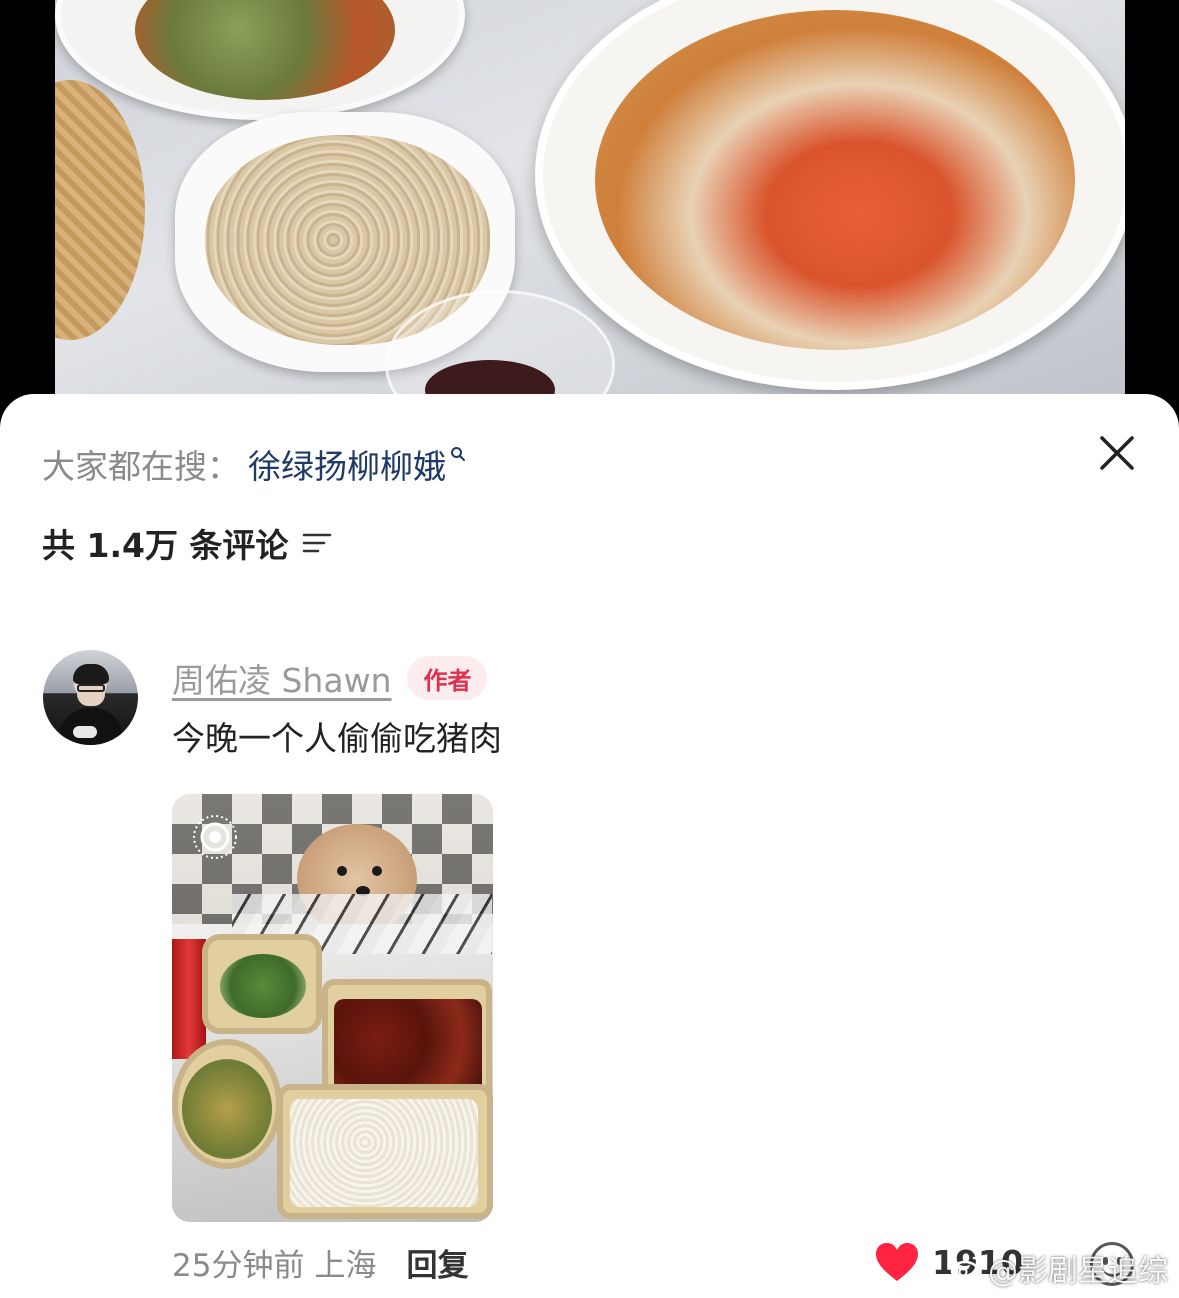 The height and width of the screenshot is (1298, 1179). What do you see at coordinates (141, 466) in the screenshot?
I see `hot-search-prefix: 大家都在搜：` at bounding box center [141, 466].